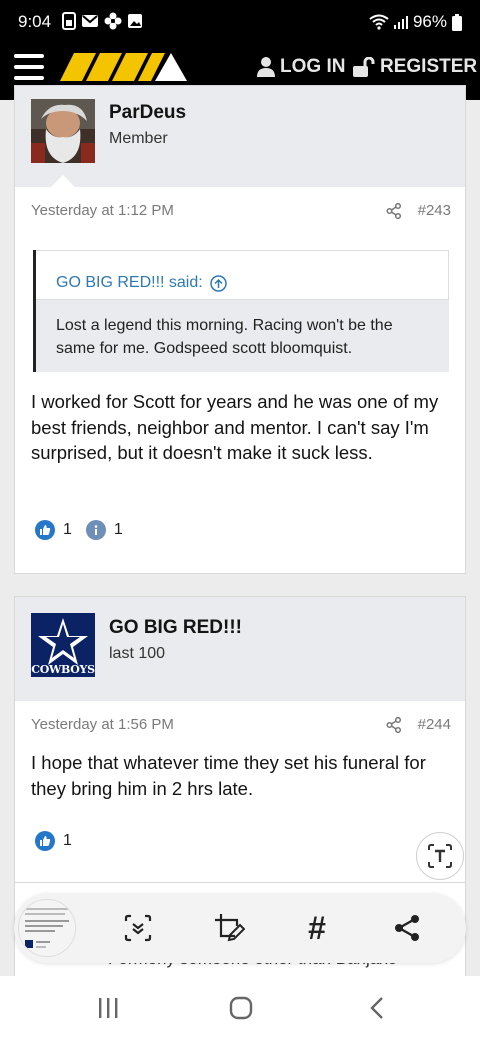 The height and width of the screenshot is (1040, 480). I want to click on avatar: COWBOYS, so click(63, 645).